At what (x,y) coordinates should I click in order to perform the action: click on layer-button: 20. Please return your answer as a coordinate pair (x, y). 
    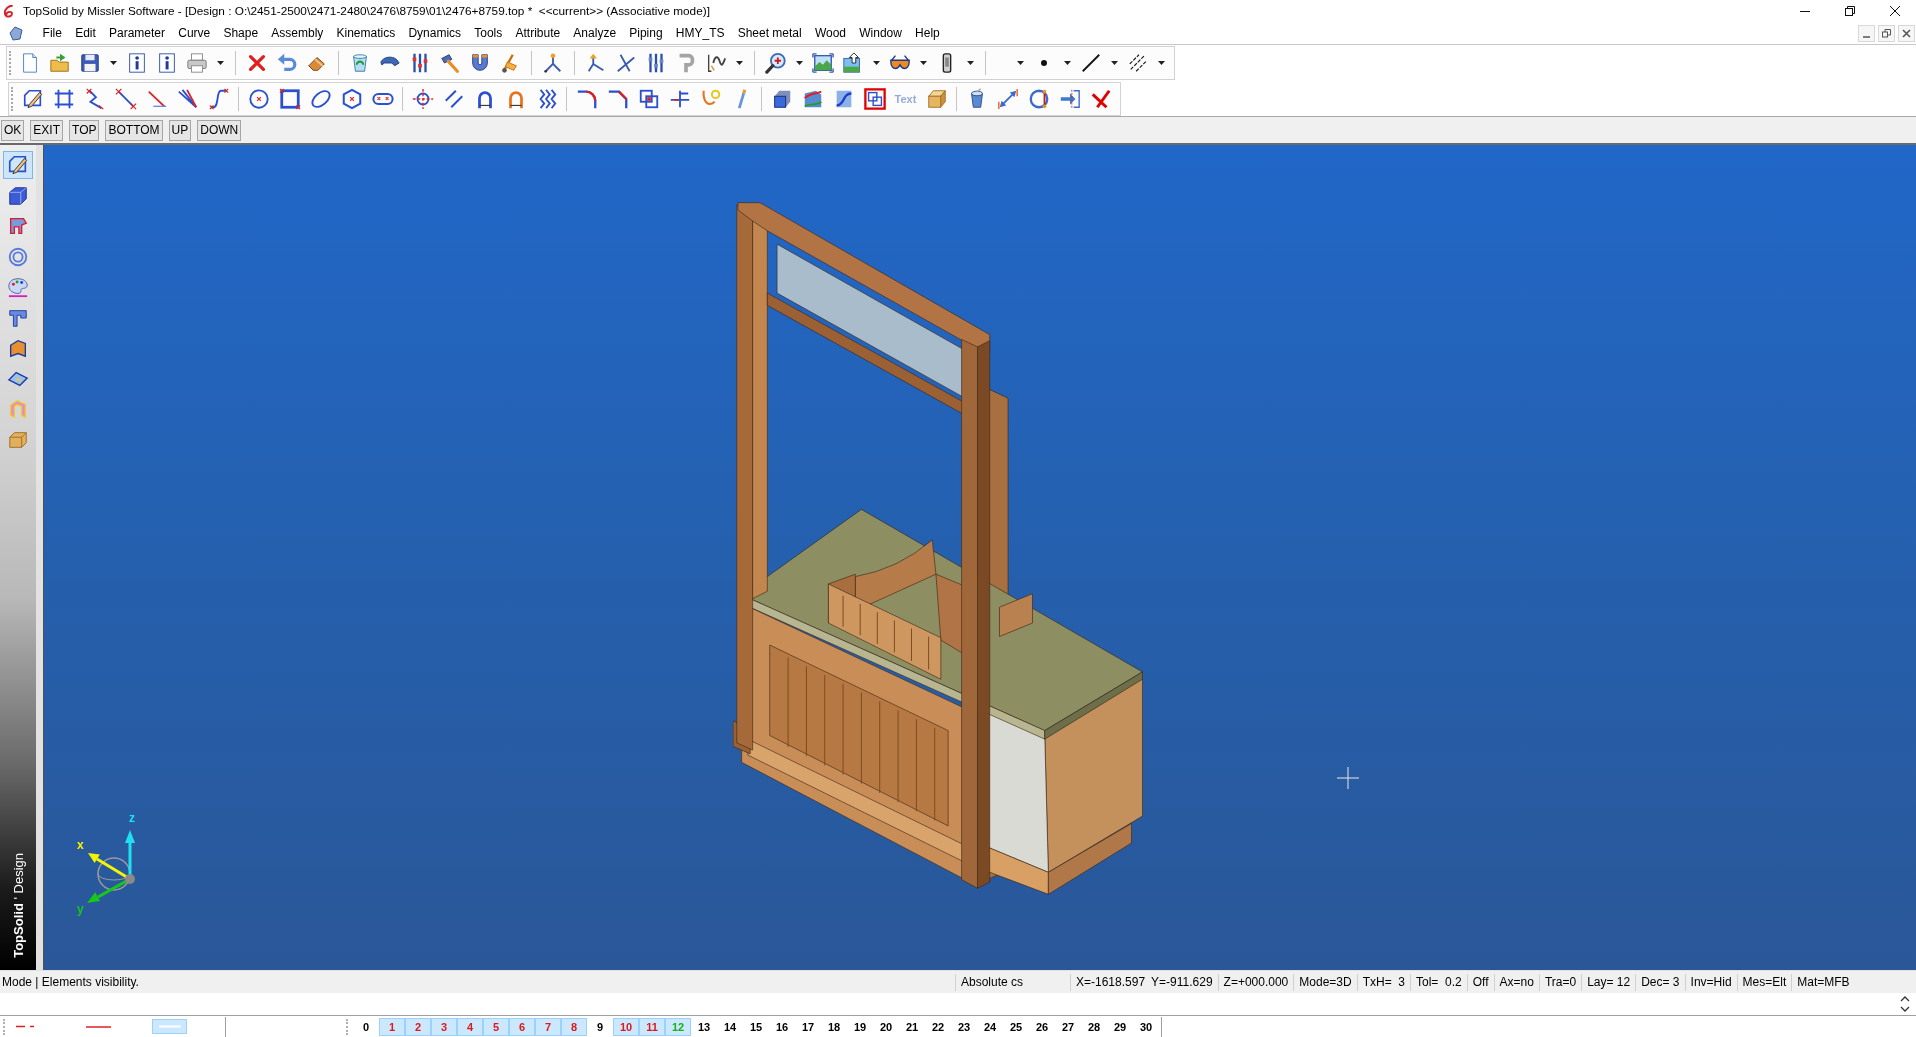
    Looking at the image, I should click on (886, 1026).